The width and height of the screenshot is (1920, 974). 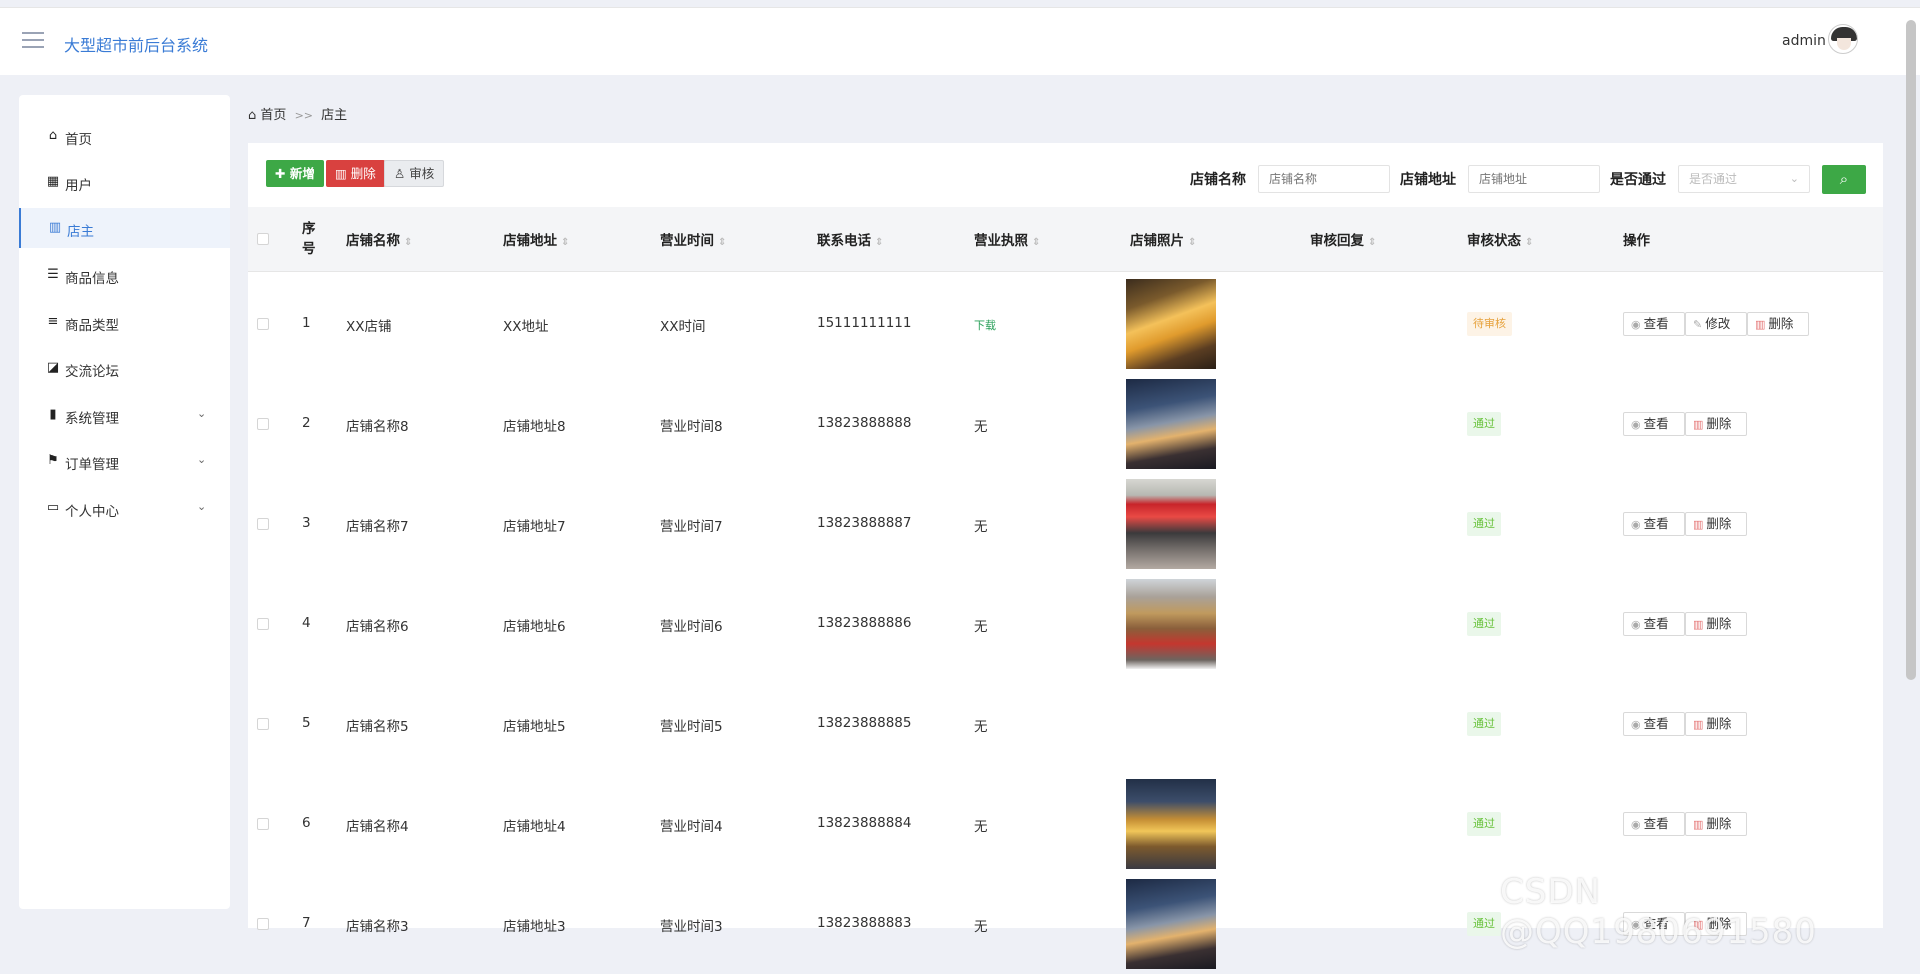 I want to click on cell-shop-name: XX店铺, so click(x=369, y=327).